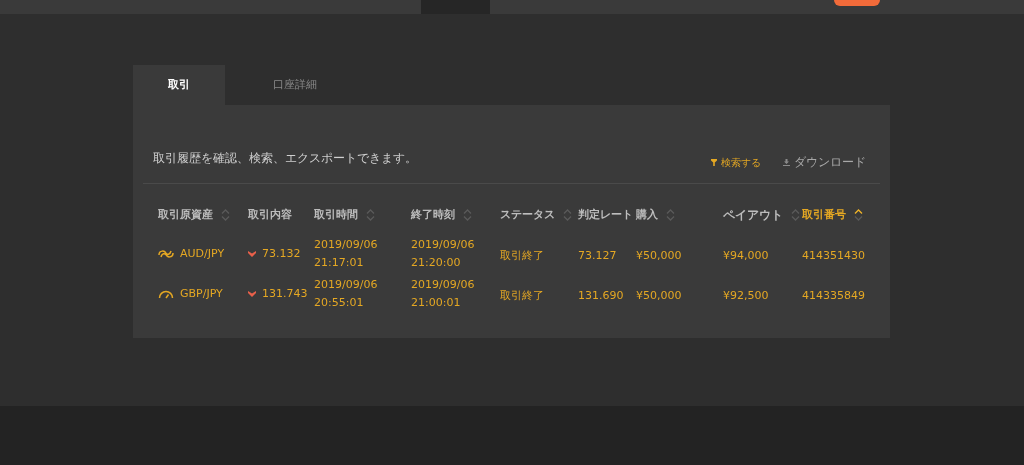  What do you see at coordinates (858, 215) in the screenshot?
I see `sort-icon` at bounding box center [858, 215].